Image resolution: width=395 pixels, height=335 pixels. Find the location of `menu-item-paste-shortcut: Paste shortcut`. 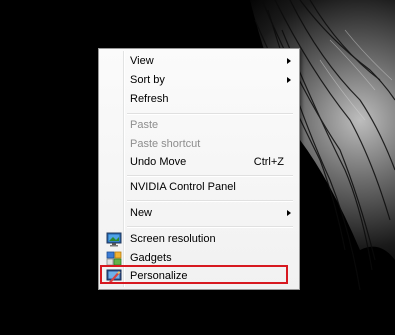

menu-item-paste-shortcut: Paste shortcut is located at coordinates (199, 144).